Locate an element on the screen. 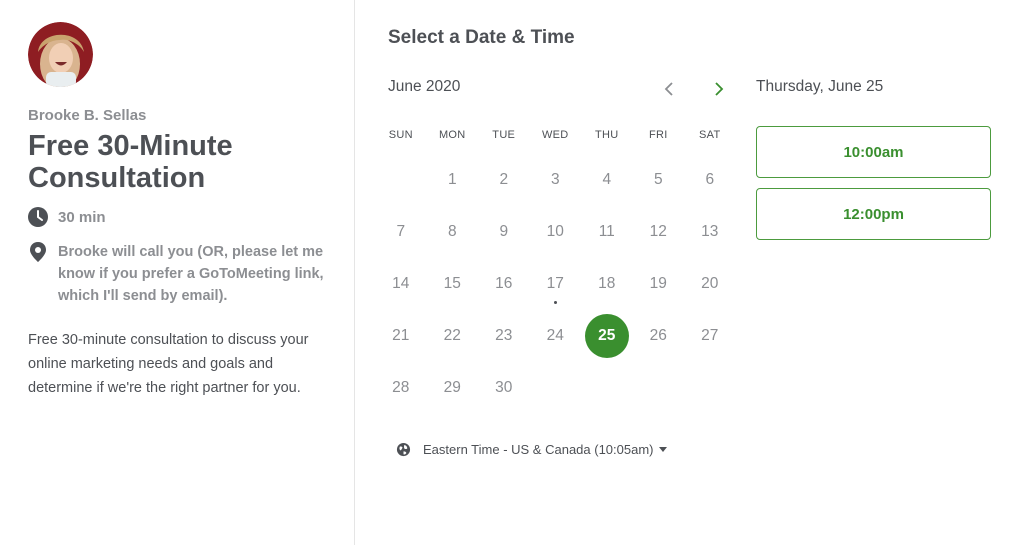  calendar-day-number: 23 is located at coordinates (504, 335).